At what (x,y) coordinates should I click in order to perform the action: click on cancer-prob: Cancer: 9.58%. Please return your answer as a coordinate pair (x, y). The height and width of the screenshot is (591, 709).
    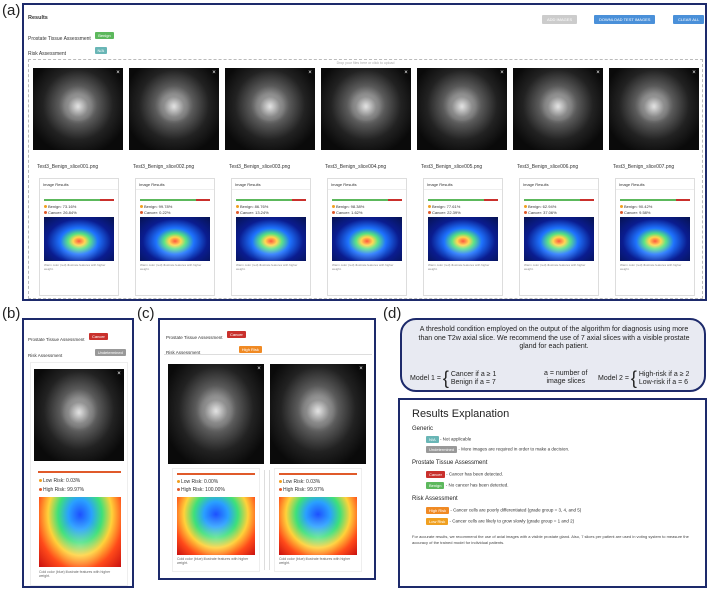
    Looking at the image, I should click on (635, 212).